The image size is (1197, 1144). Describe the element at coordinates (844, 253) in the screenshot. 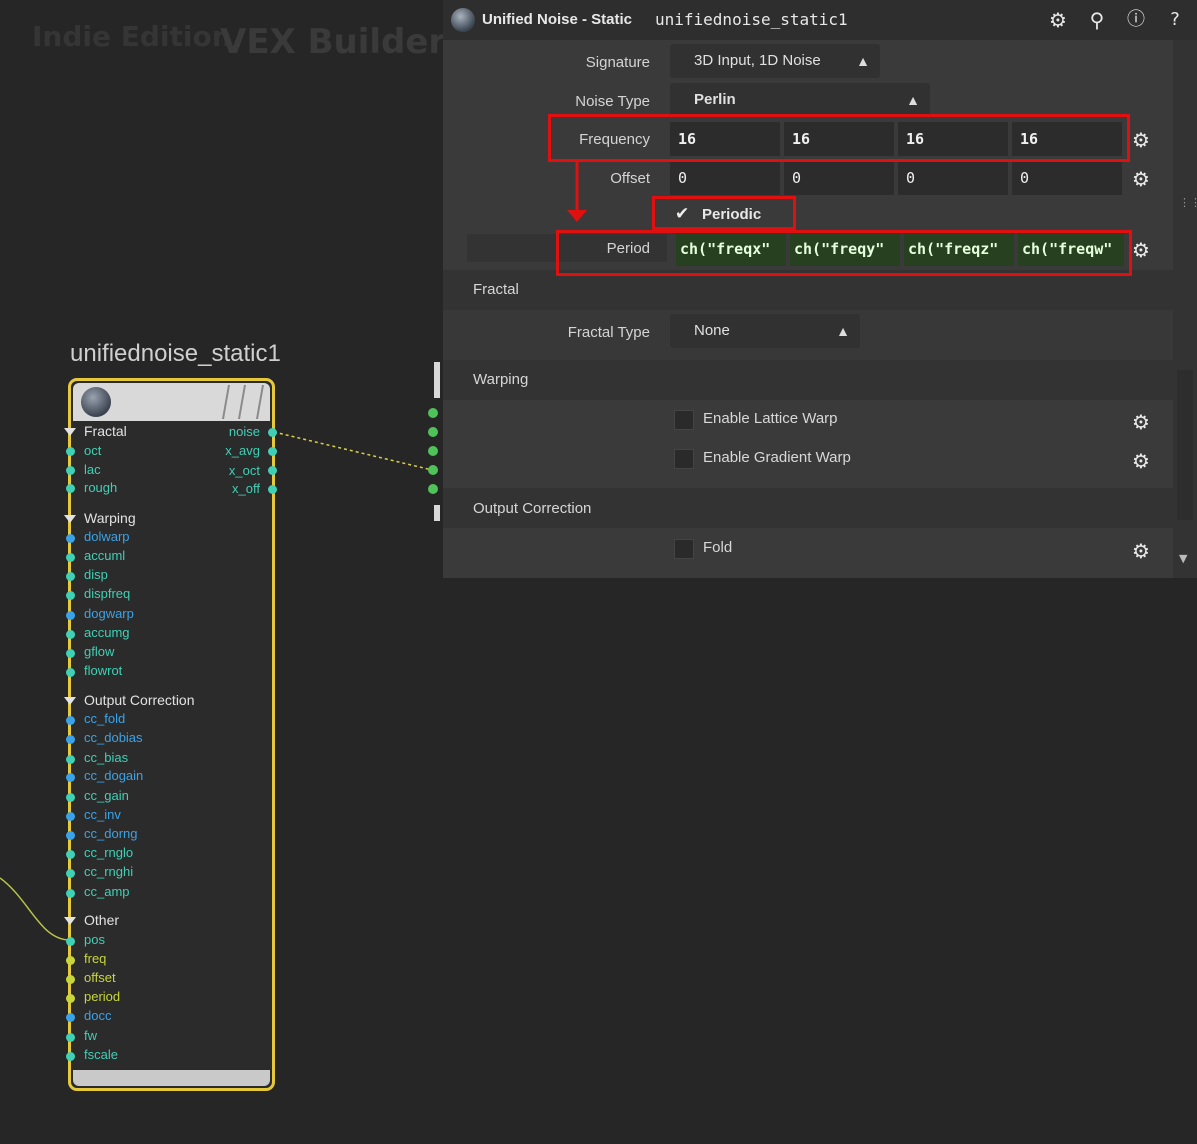

I see `period-highlight-box` at that location.